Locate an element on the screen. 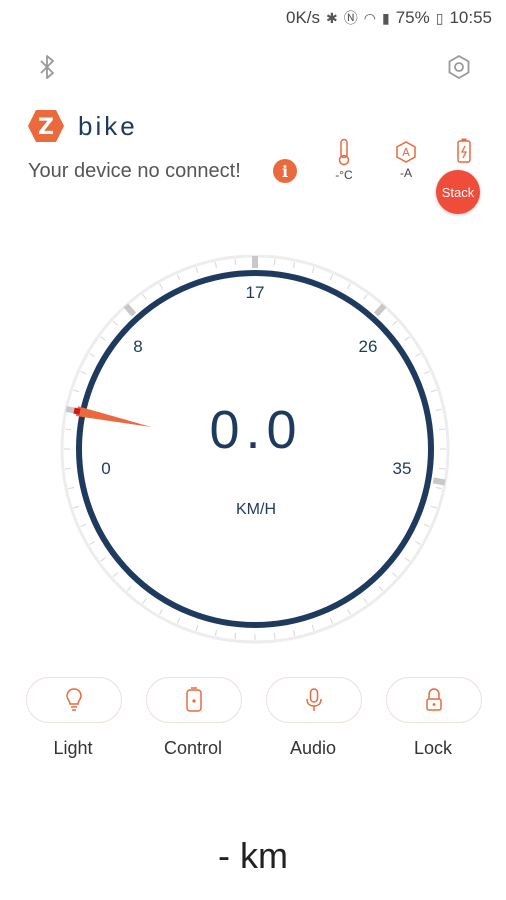 The height and width of the screenshot is (900, 506). battery-icon: ▯ is located at coordinates (439, 17).